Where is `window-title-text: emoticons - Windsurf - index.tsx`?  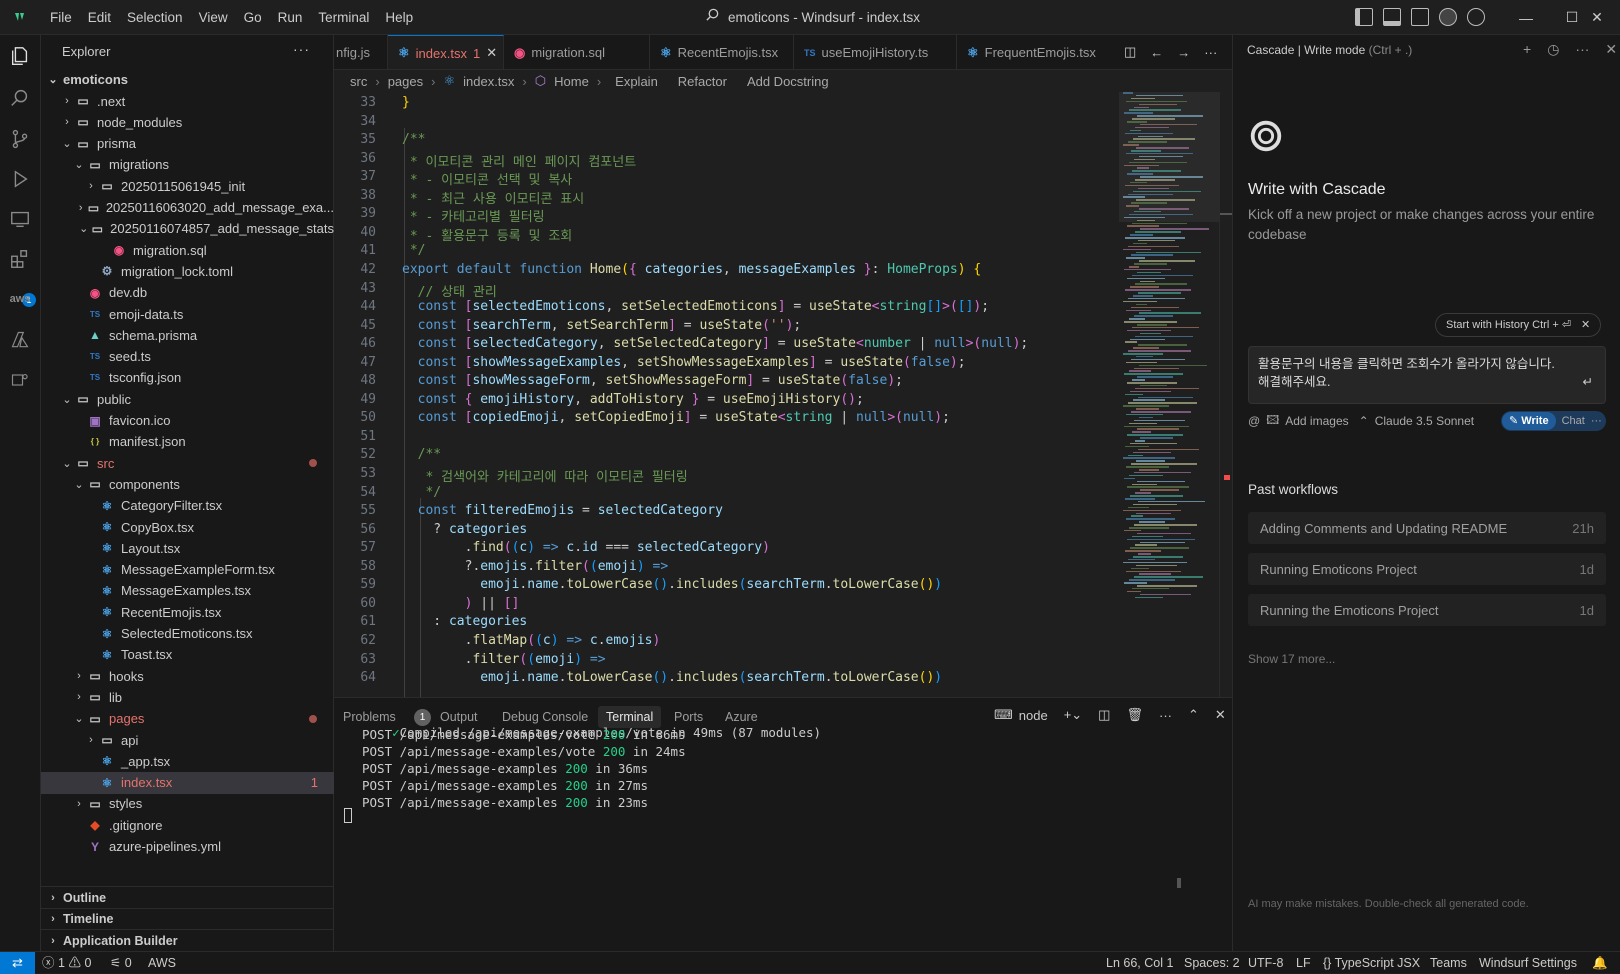 window-title-text: emoticons - Windsurf - index.tsx is located at coordinates (824, 17).